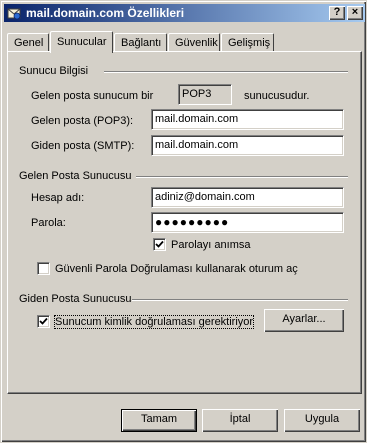  I want to click on account-name-label: Hesap adı:, so click(58, 198).